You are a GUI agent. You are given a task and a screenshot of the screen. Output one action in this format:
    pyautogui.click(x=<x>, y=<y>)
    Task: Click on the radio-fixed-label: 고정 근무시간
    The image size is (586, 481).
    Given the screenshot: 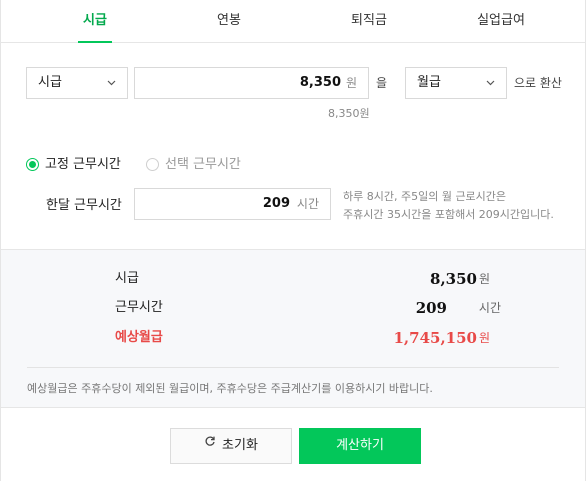 What is the action you would take?
    pyautogui.click(x=83, y=164)
    